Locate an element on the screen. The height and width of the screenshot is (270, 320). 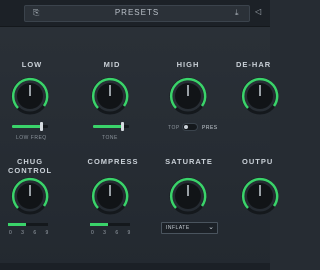
high-knob is located at coordinates (188, 96).